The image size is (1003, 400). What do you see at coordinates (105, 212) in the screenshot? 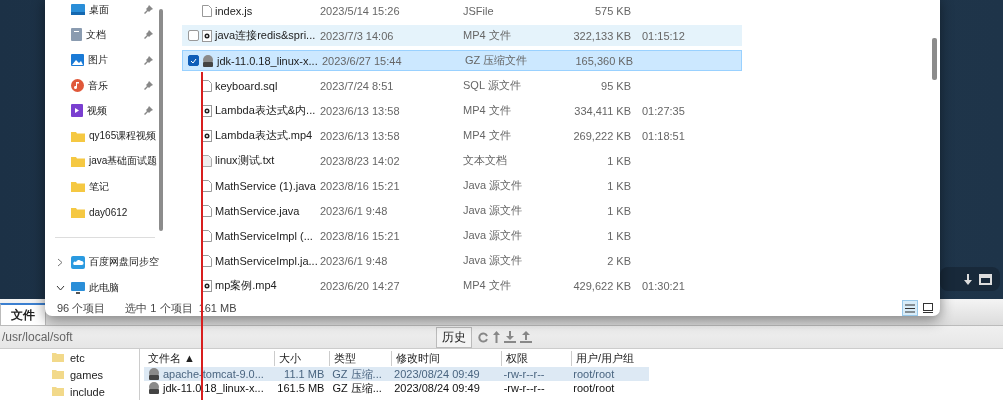
I see `sidebar-item: day0612` at bounding box center [105, 212].